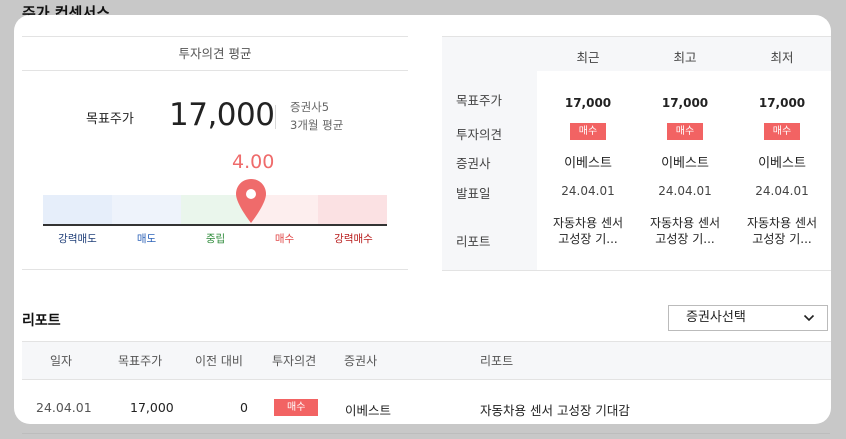  Describe the element at coordinates (41, 321) in the screenshot. I see `report-section-title: 리포트` at that location.